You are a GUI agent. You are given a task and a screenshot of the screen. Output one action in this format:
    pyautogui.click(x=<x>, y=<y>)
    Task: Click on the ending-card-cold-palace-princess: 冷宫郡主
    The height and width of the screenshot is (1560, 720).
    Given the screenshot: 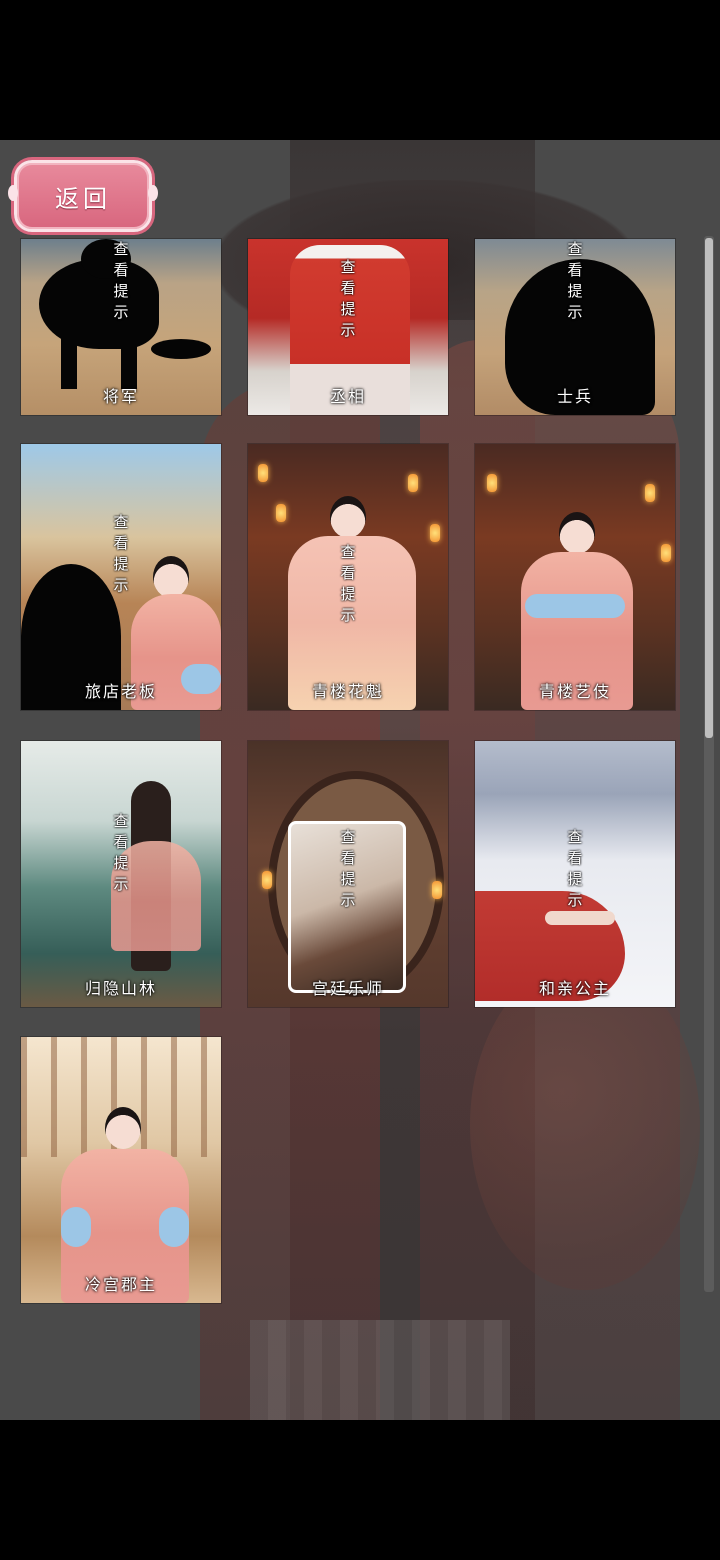 What is the action you would take?
    pyautogui.click(x=121, y=1170)
    